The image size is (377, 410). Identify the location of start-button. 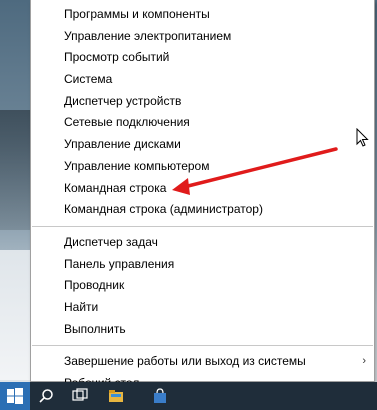
(15, 396).